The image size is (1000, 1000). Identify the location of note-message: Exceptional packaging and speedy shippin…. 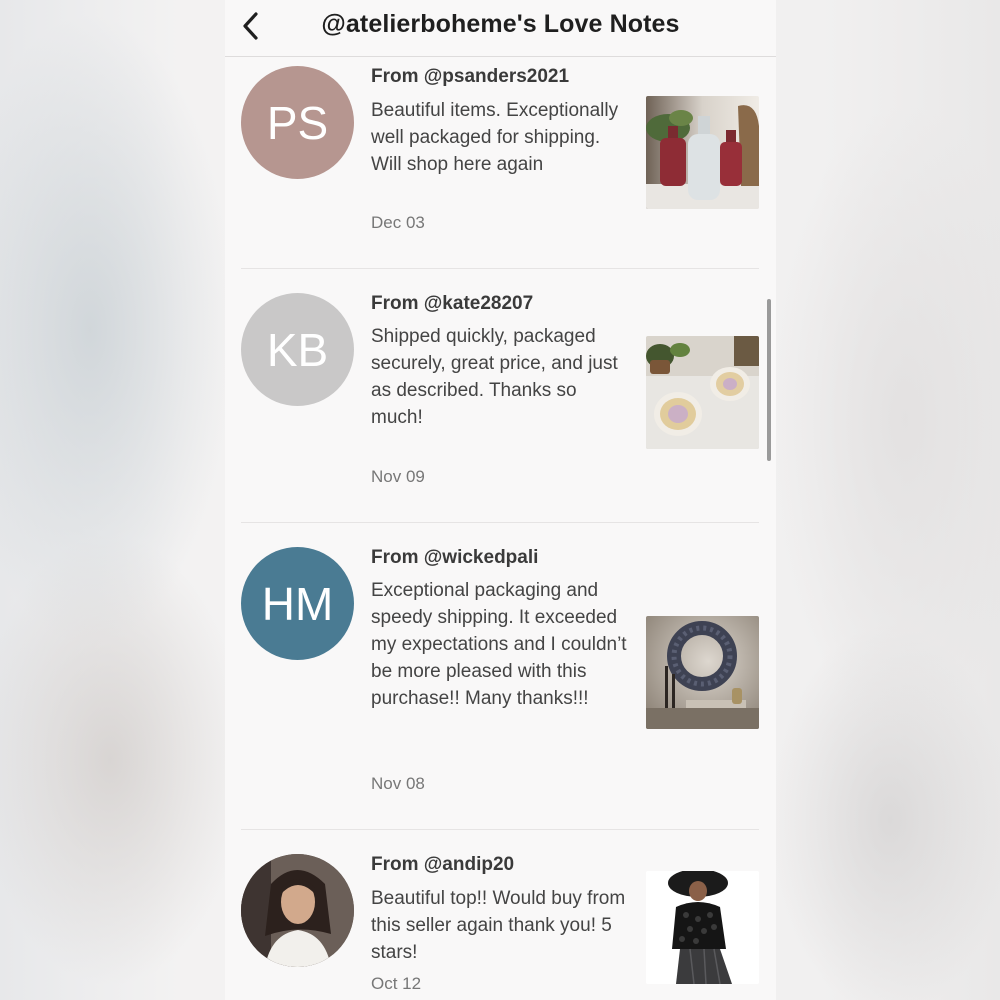
(499, 644).